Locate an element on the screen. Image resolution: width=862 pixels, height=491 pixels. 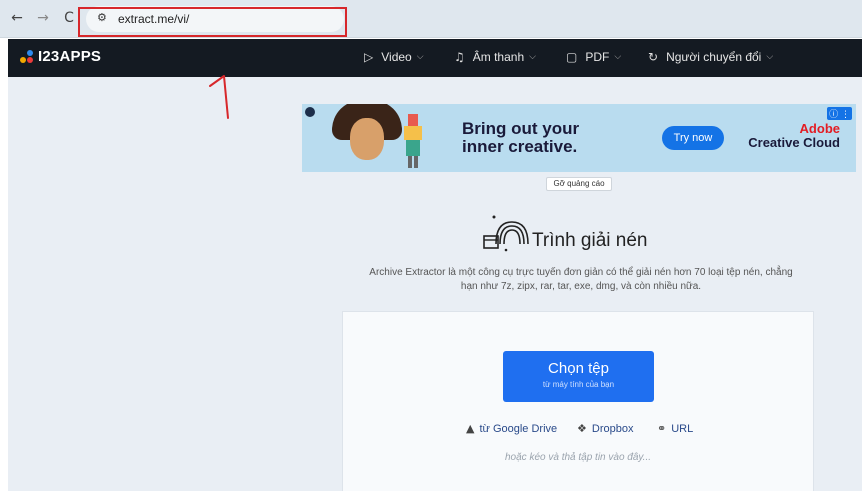
link-icon: ⚭ is located at coordinates (662, 428).